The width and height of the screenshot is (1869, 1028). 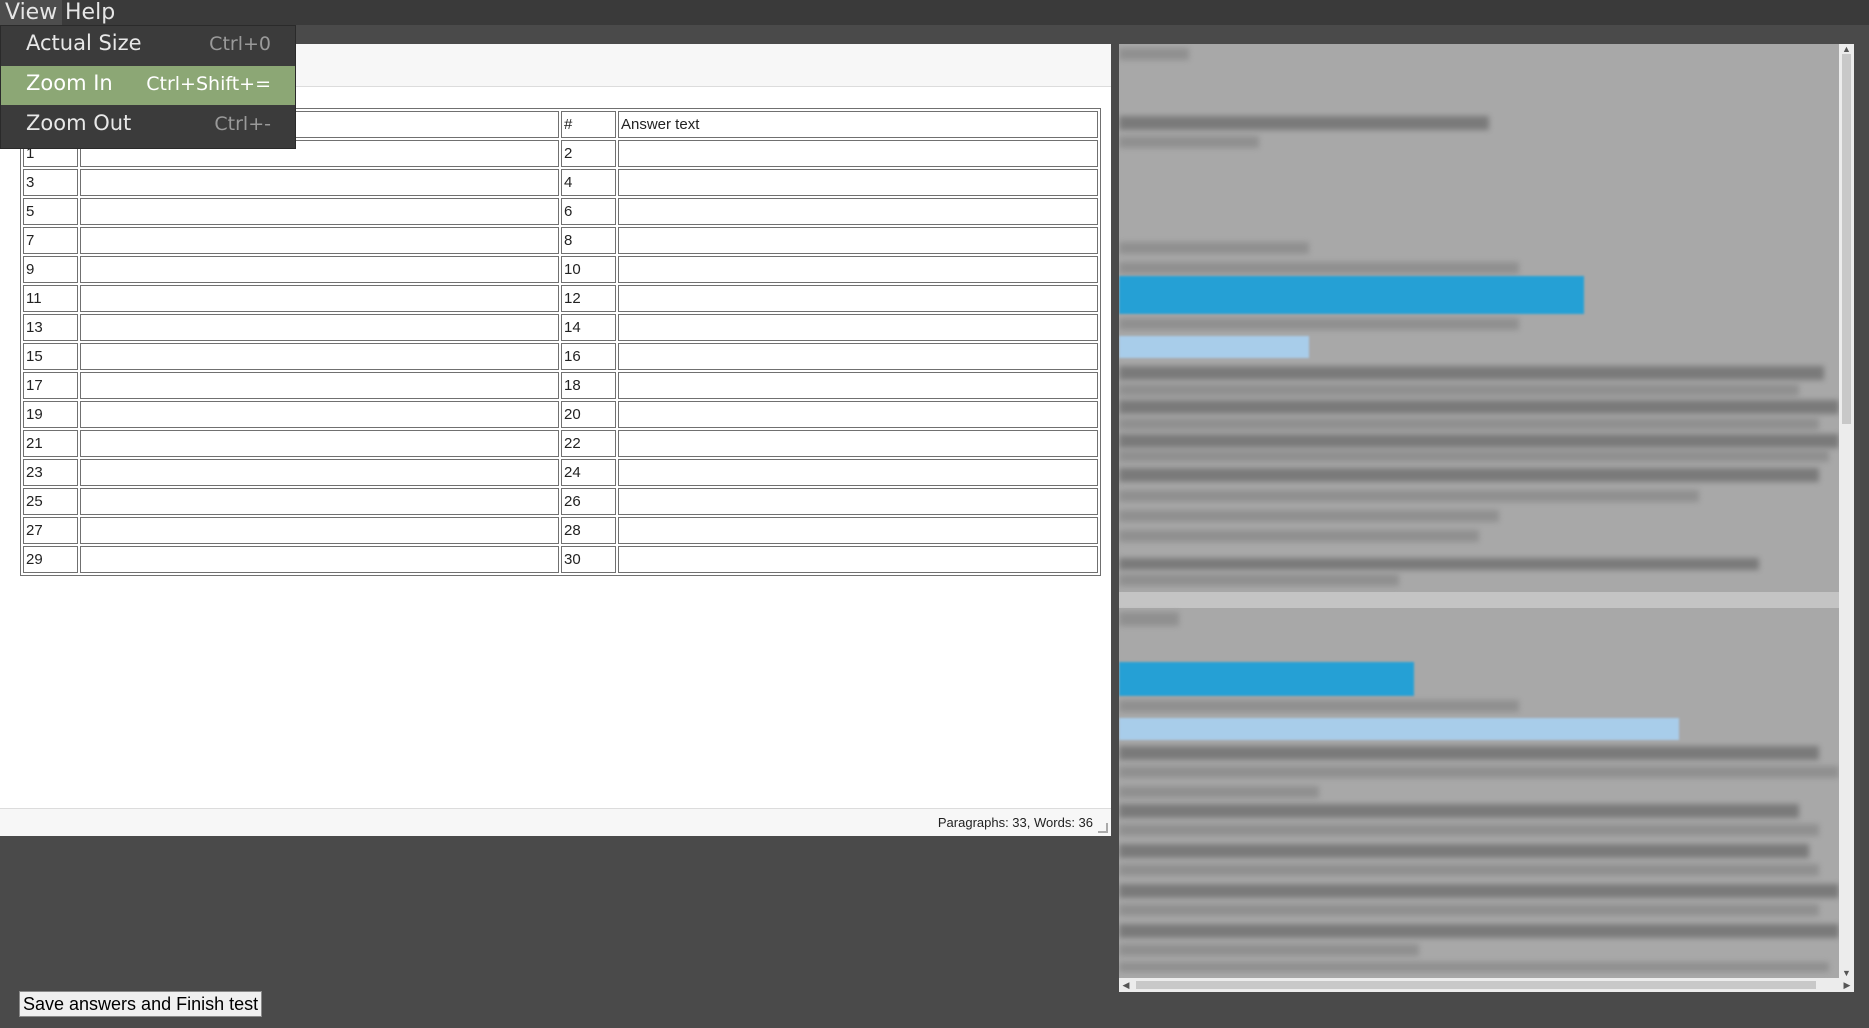 I want to click on row-number: 27, so click(x=50, y=530).